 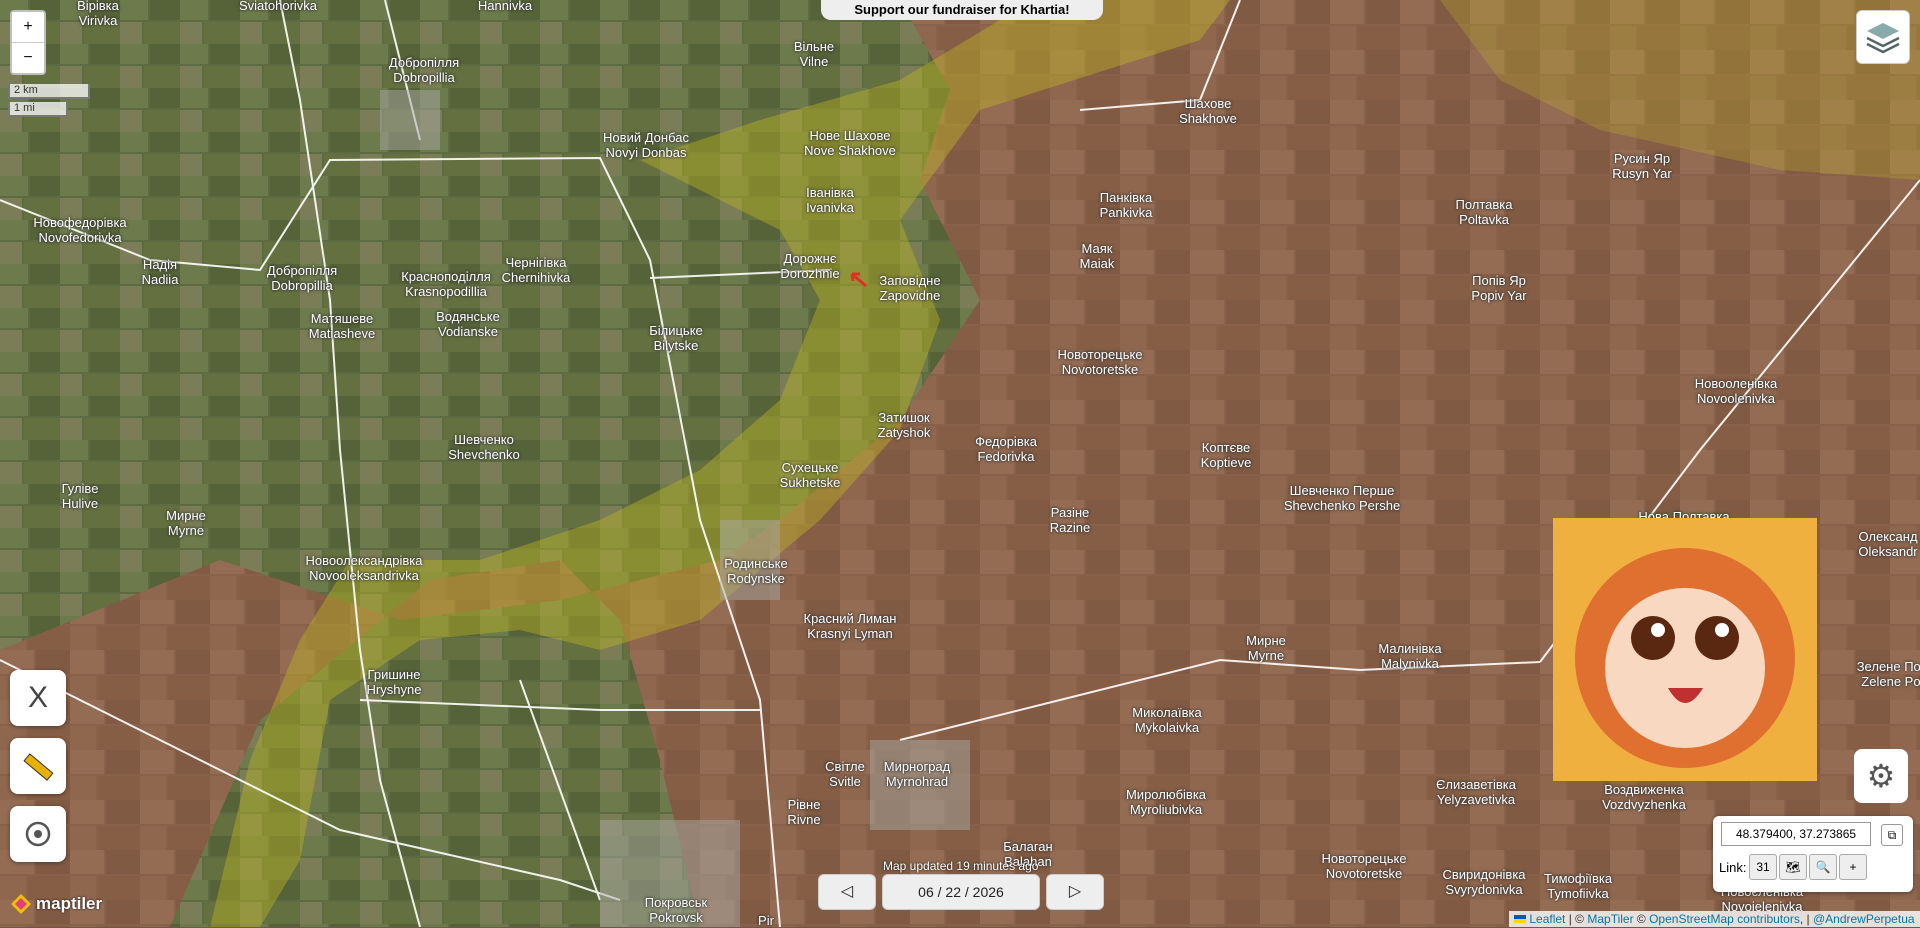 I want to click on fundraiser-banner: Support our fundraiser for Khartia!, so click(x=962, y=10).